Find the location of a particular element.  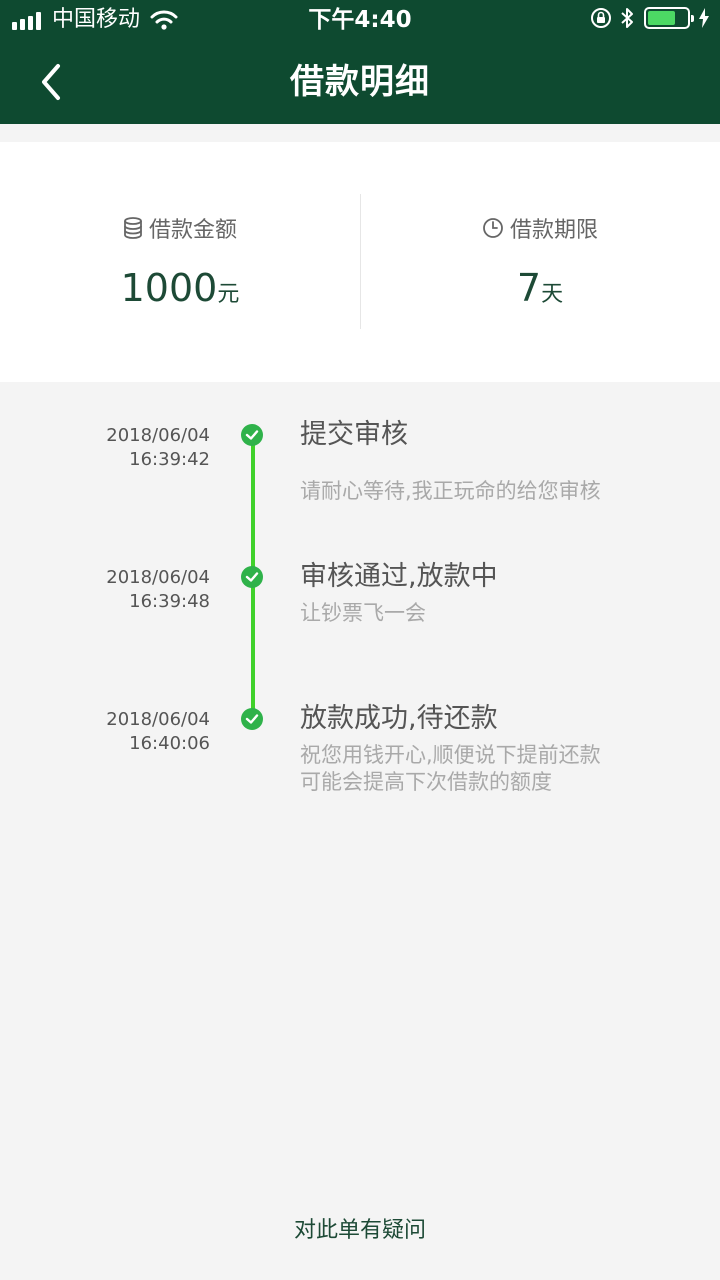

step-title: 放款成功,待还款 is located at coordinates (399, 718).